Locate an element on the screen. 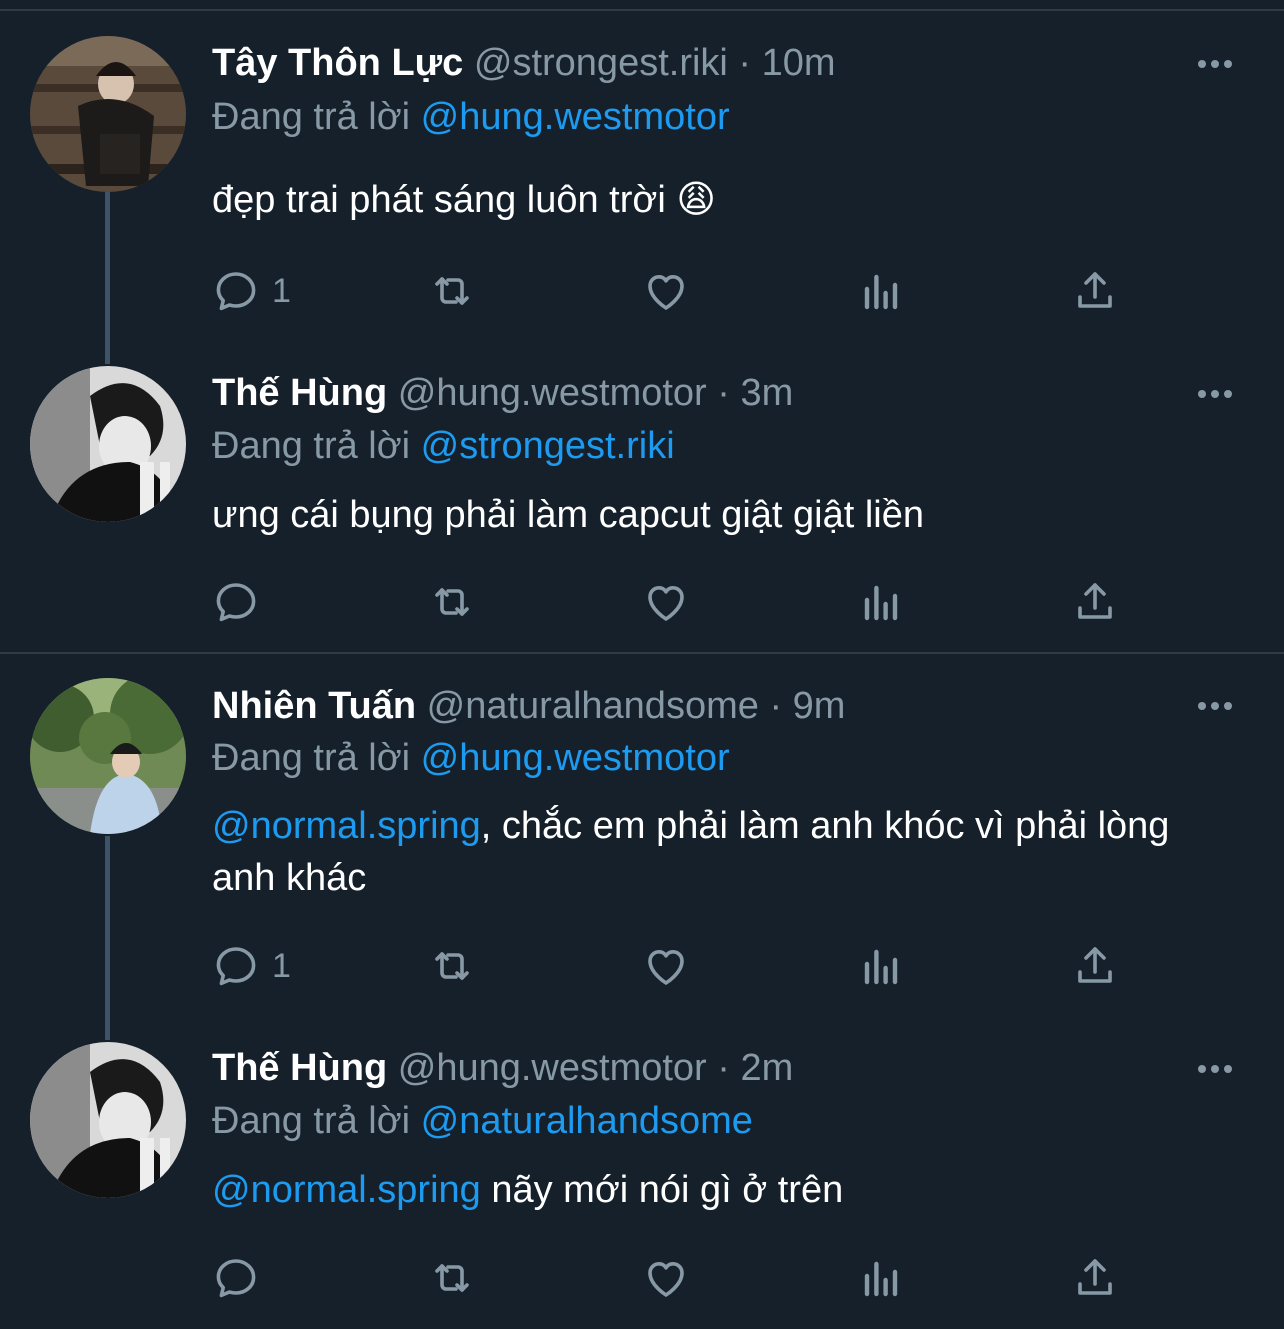 Image resolution: width=1284 pixels, height=1329 pixels. tweet-header: Tây Thôn Lực @strongest.riki · 10m is located at coordinates (524, 63).